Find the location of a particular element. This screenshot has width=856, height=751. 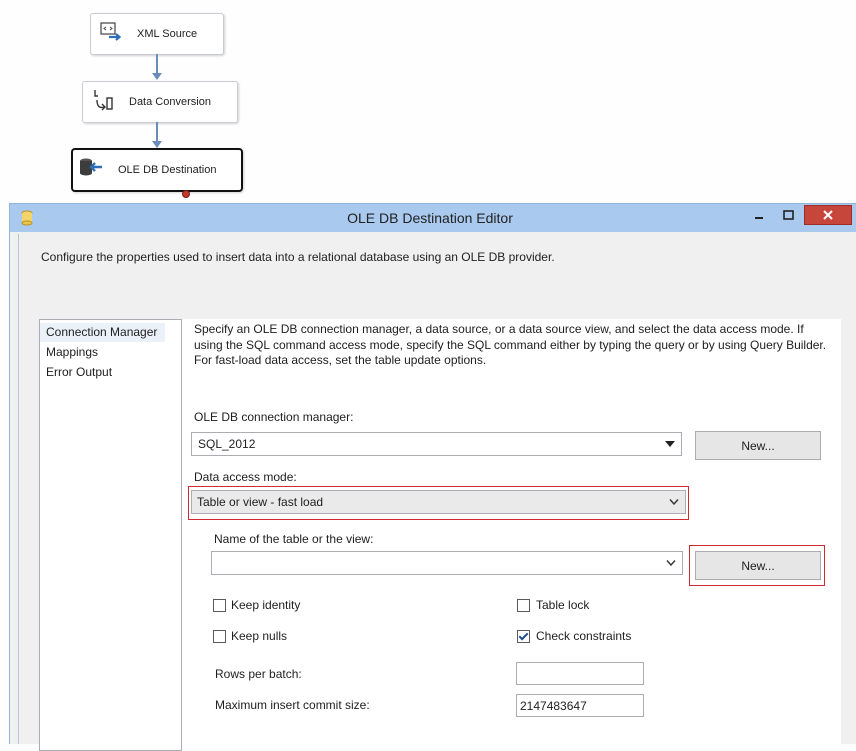

table-lock-checkbox is located at coordinates (523, 605).